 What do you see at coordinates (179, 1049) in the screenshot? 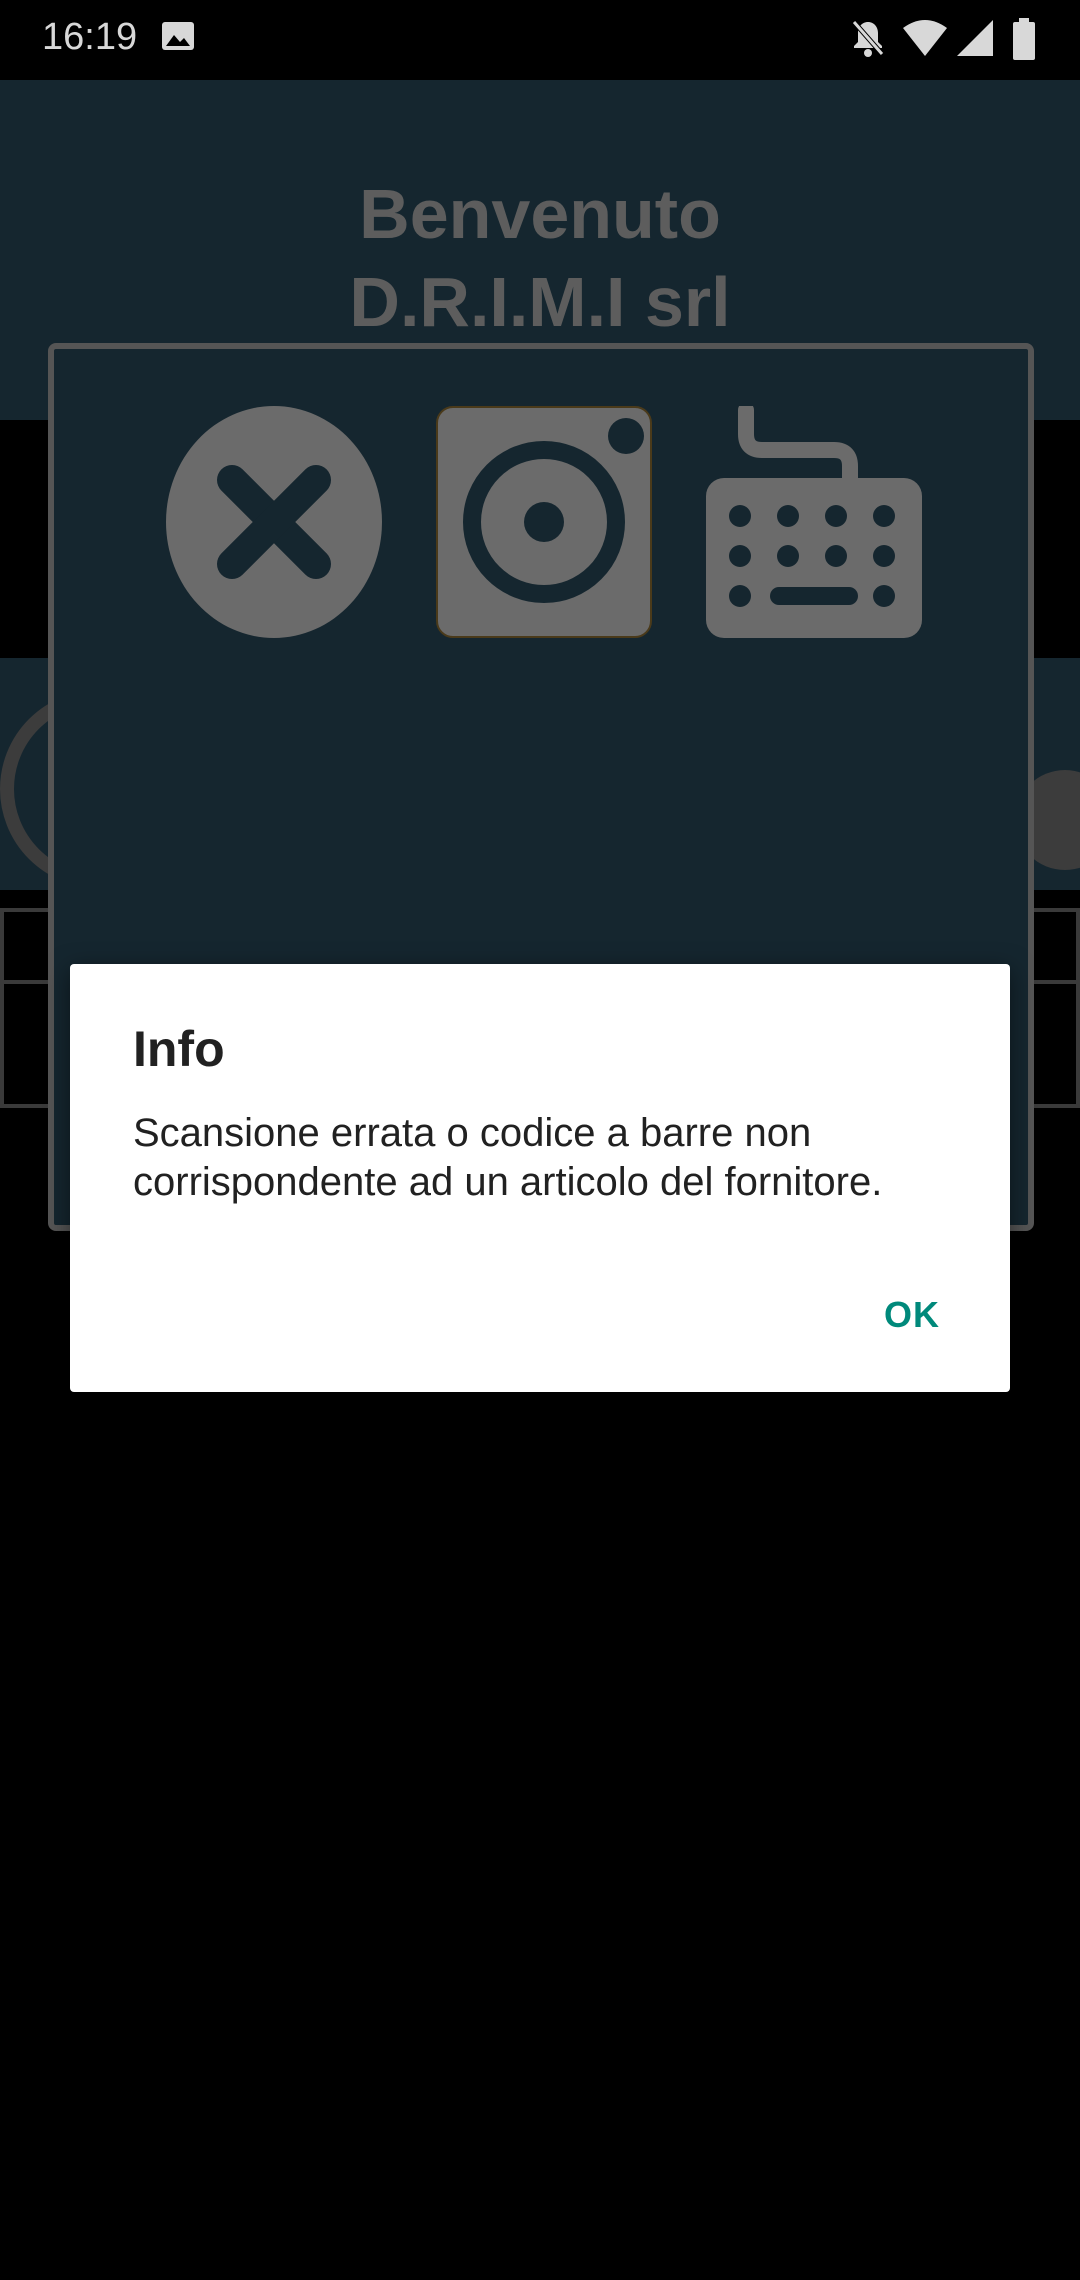
I see `dialog-title: Info` at bounding box center [179, 1049].